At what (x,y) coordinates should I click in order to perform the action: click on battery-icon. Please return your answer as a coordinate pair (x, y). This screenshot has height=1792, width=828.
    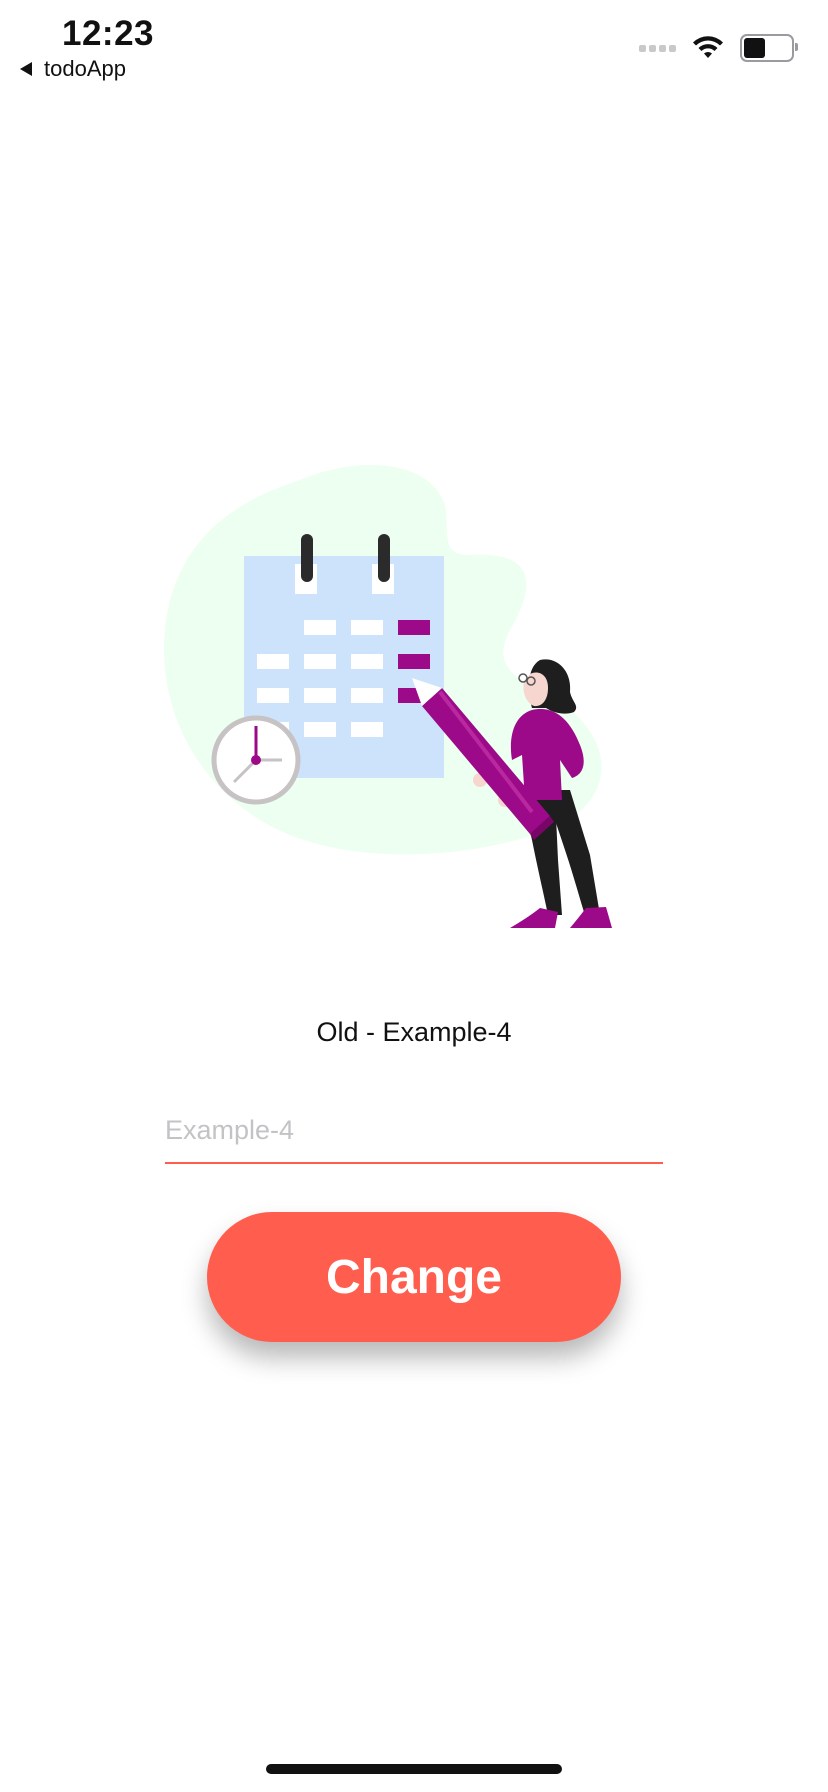
    Looking at the image, I should click on (769, 48).